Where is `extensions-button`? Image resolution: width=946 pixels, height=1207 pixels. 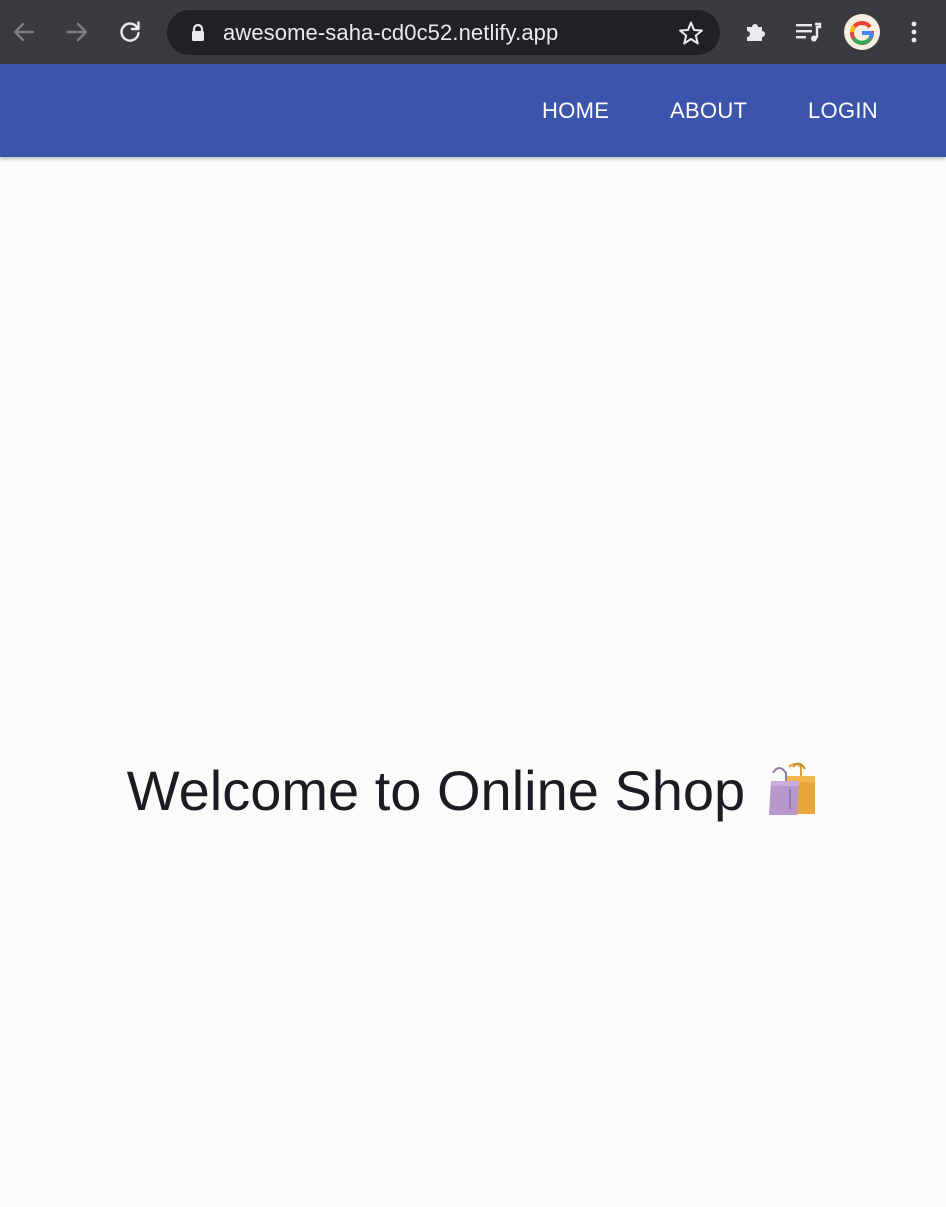 extensions-button is located at coordinates (756, 32).